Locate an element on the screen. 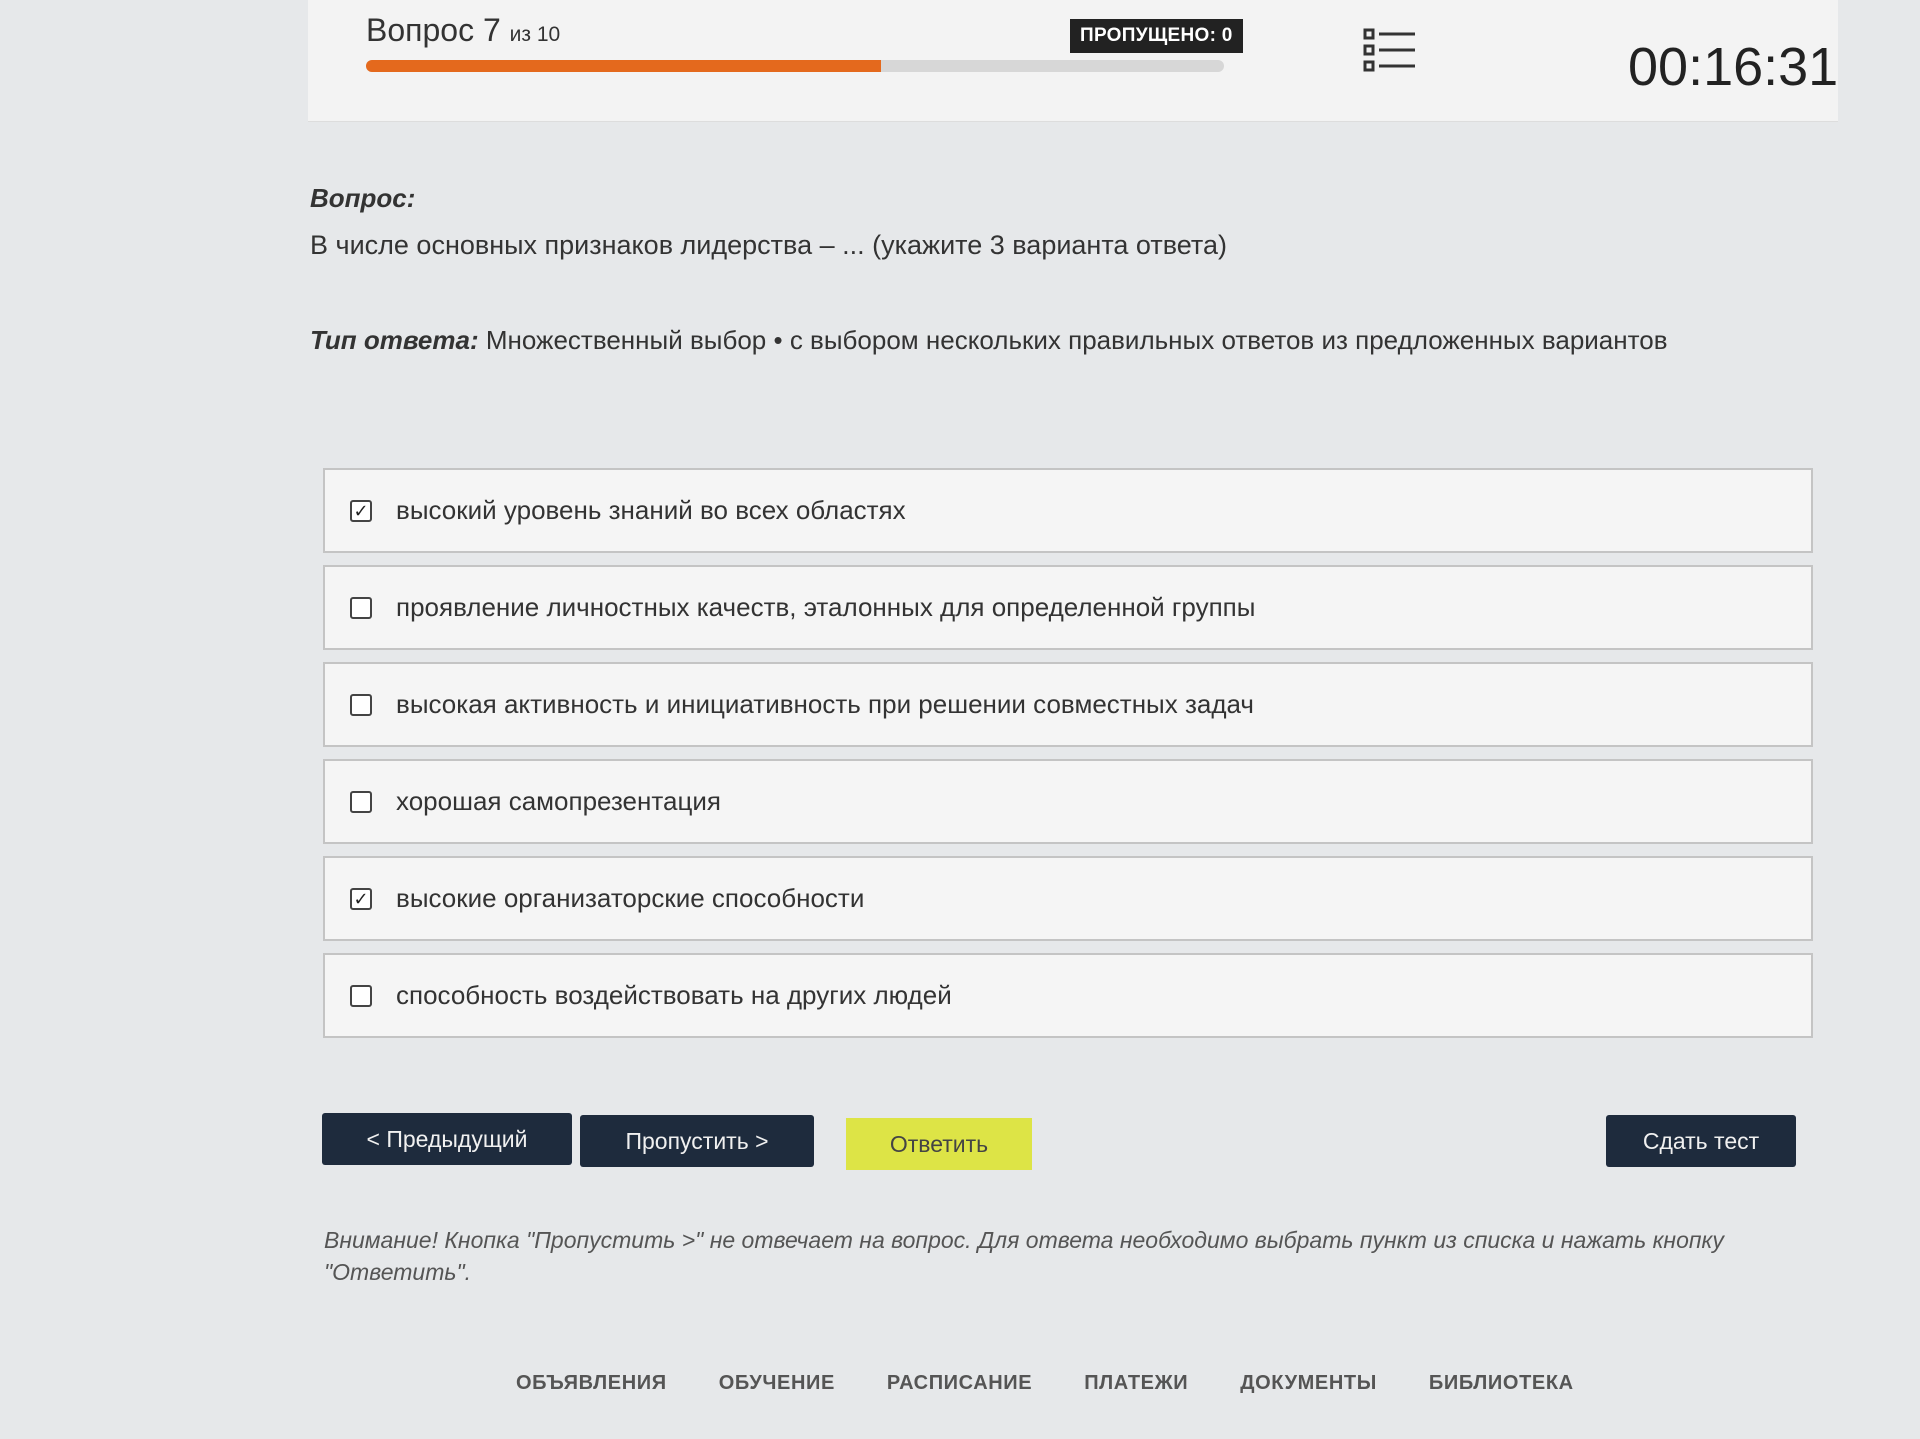 Image resolution: width=1920 pixels, height=1439 pixels. skipped-badge: ПРОПУЩЕНО: 0 is located at coordinates (1156, 36).